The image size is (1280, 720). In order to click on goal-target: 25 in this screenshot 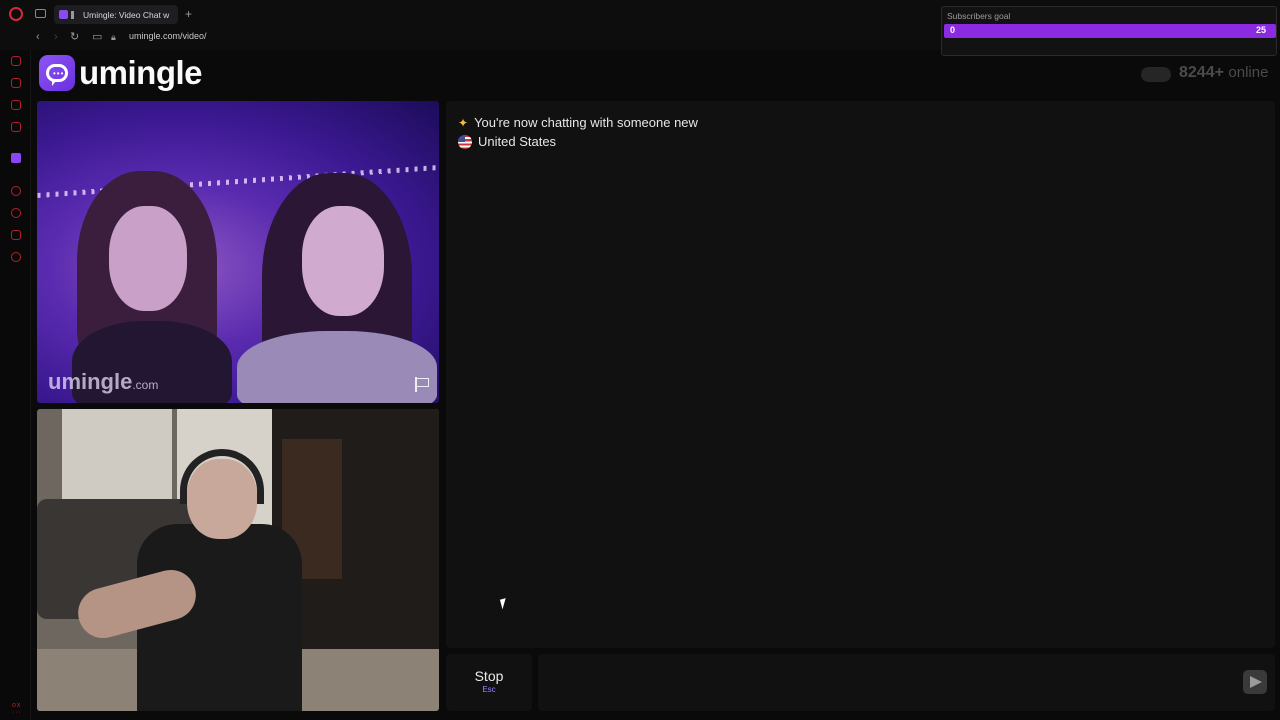, I will do `click(1260, 30)`.